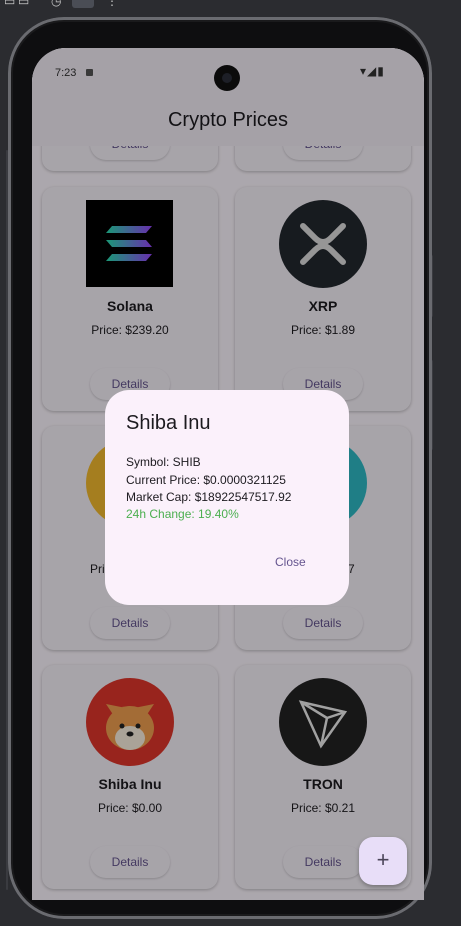  I want to click on close-button: Close, so click(290, 562).